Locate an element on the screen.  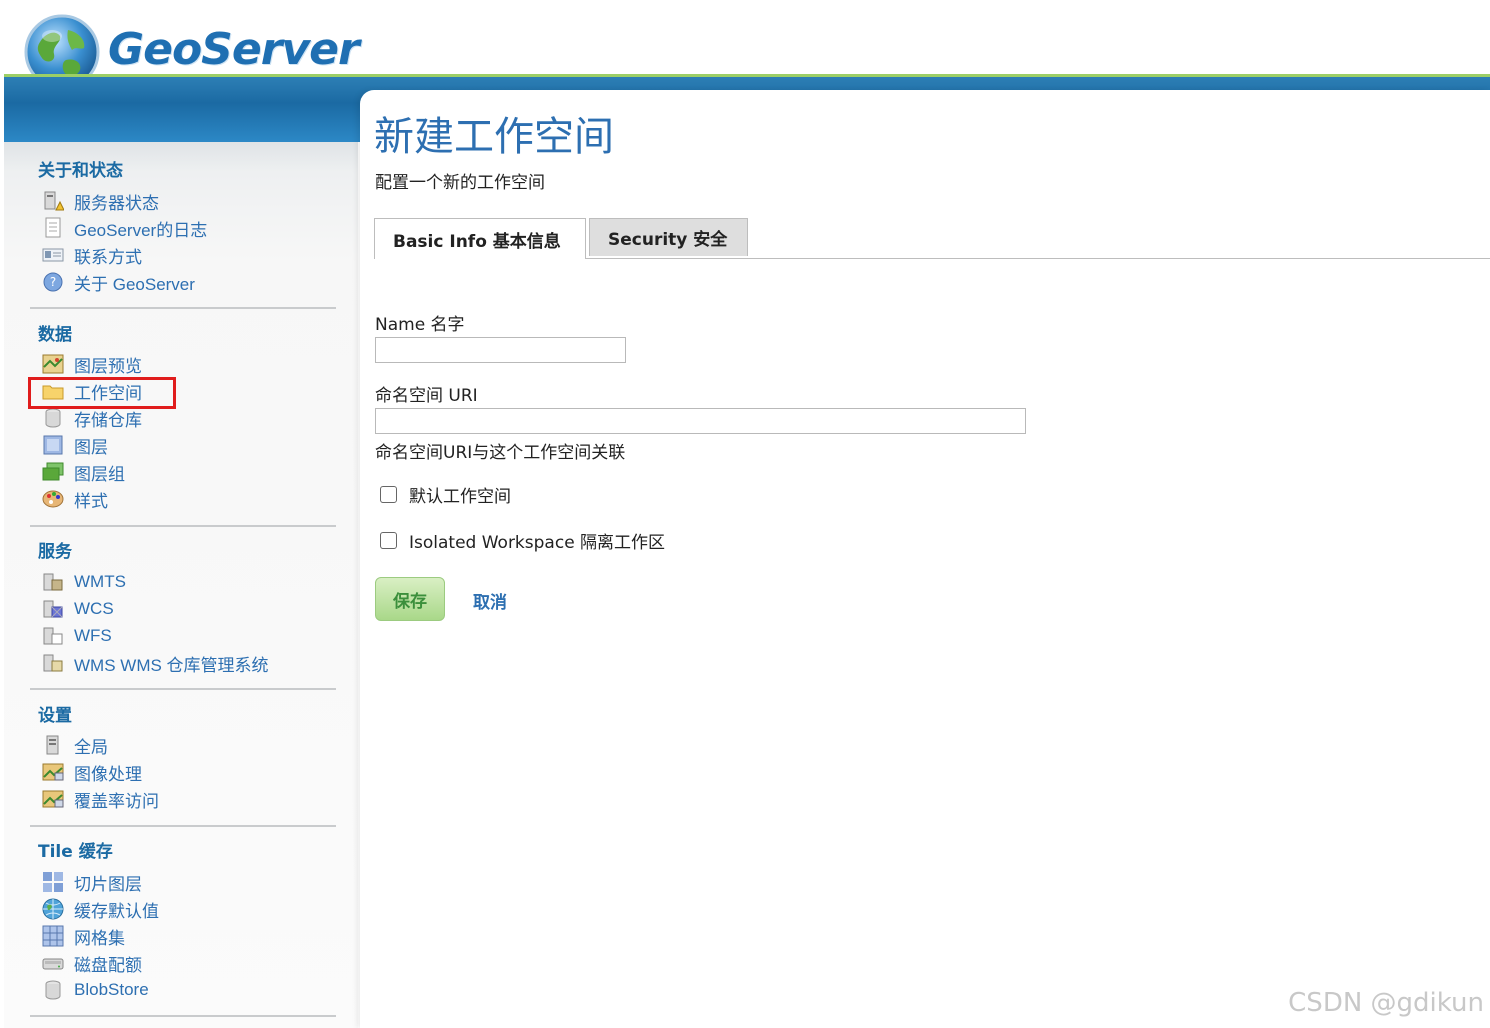
blobstore-icon is located at coordinates (53, 990).